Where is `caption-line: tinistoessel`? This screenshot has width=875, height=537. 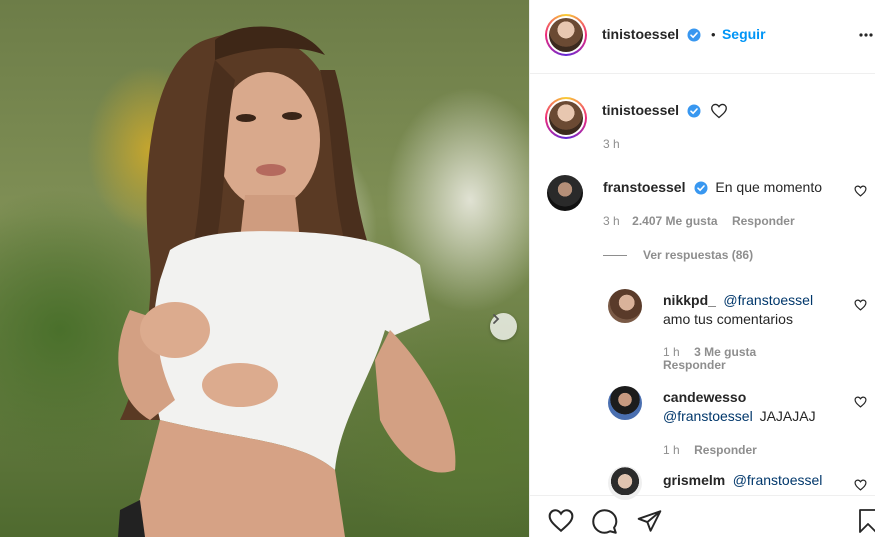
caption-line: tinistoessel is located at coordinates (665, 111).